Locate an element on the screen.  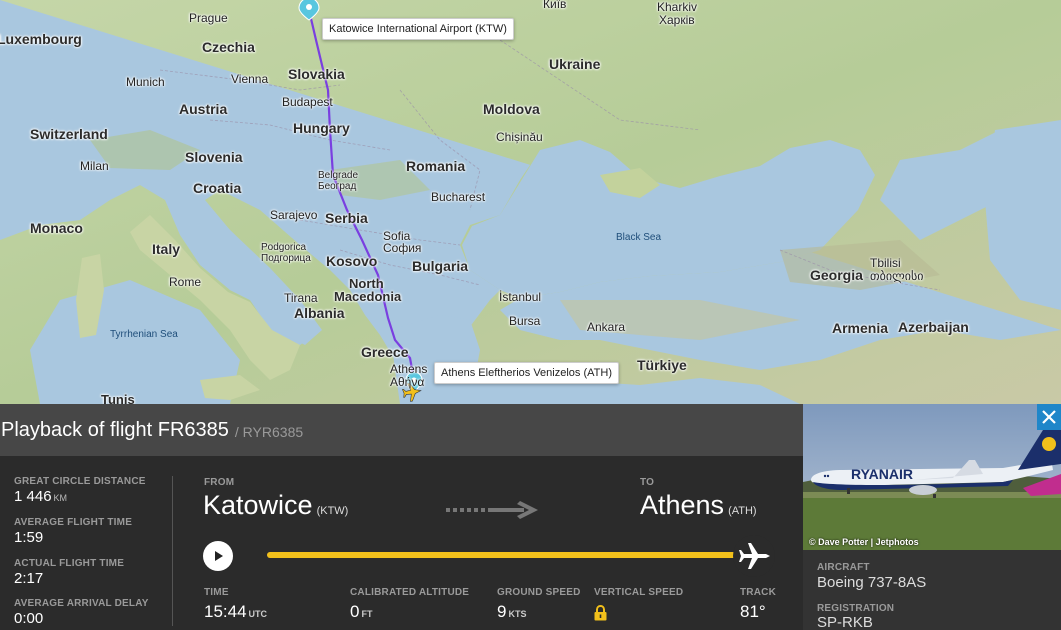
map-label-city: Athens is located at coordinates (409, 369).